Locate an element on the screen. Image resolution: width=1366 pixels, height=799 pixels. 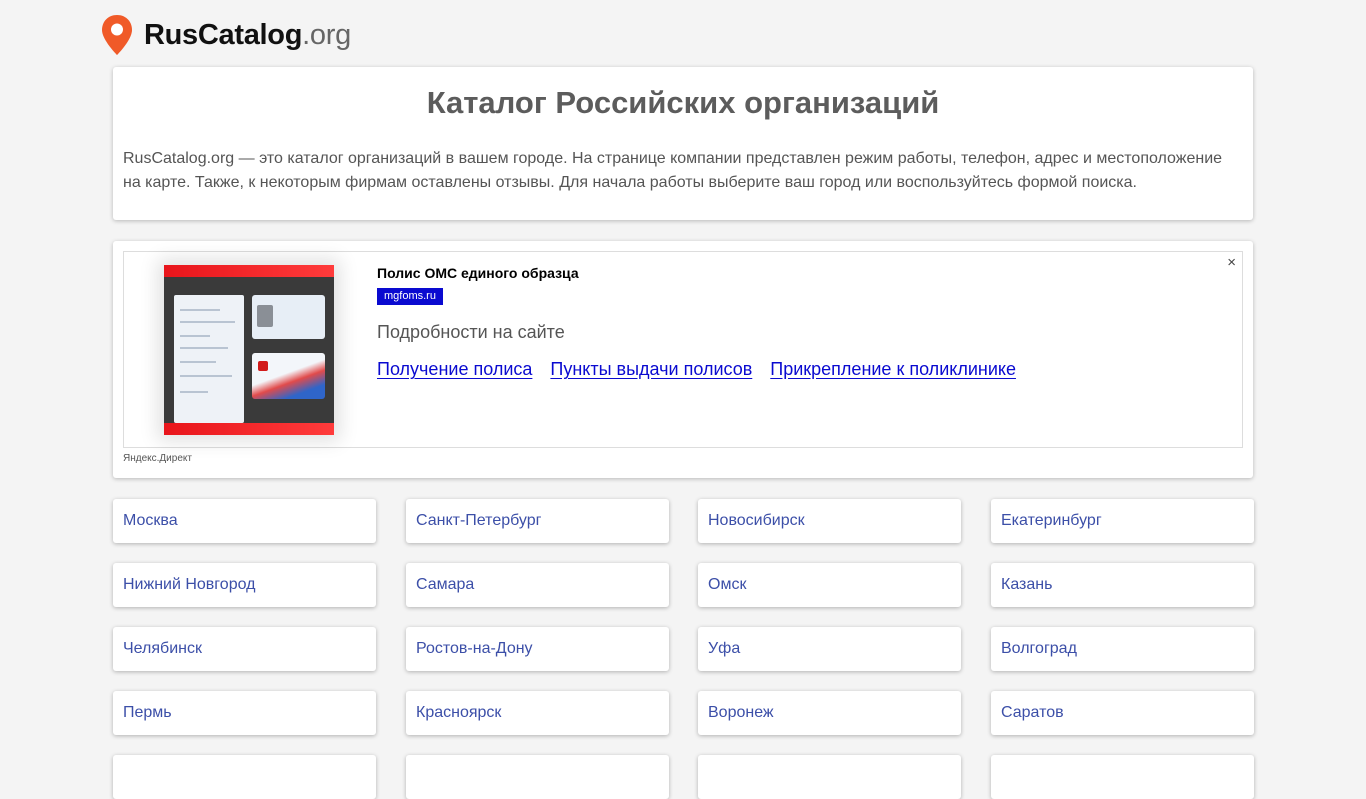
logo-main-text: RusCatalog is located at coordinates (223, 34).